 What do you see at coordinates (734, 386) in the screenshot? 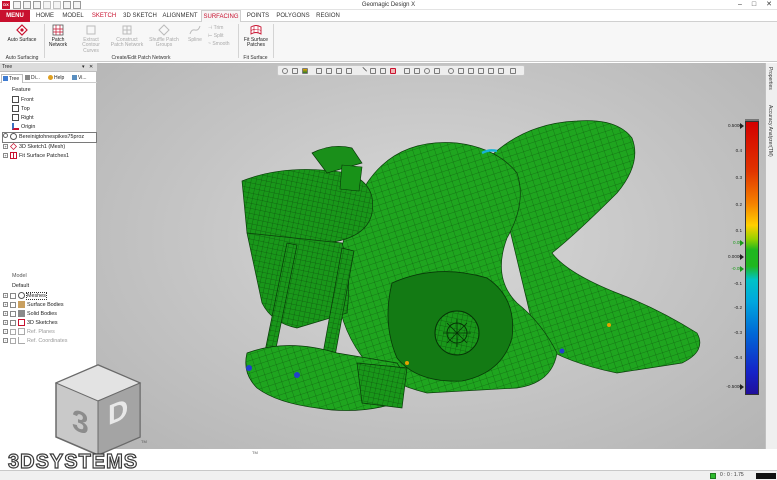
I see `colorbar-label: -0.5000` at bounding box center [734, 386].